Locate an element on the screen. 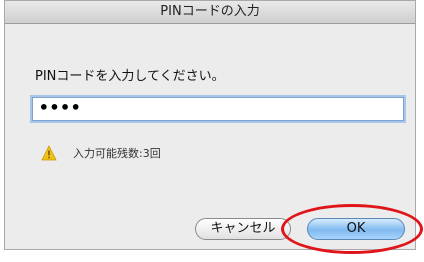  cancel-button: キャンセル is located at coordinates (243, 229).